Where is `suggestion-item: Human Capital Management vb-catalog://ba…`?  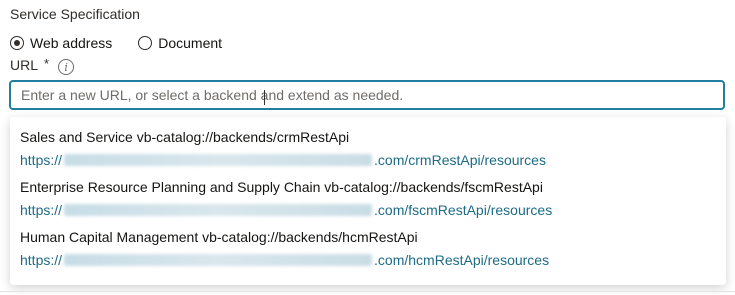
suggestion-item: Human Capital Management vb-catalog://ba… is located at coordinates (284, 248).